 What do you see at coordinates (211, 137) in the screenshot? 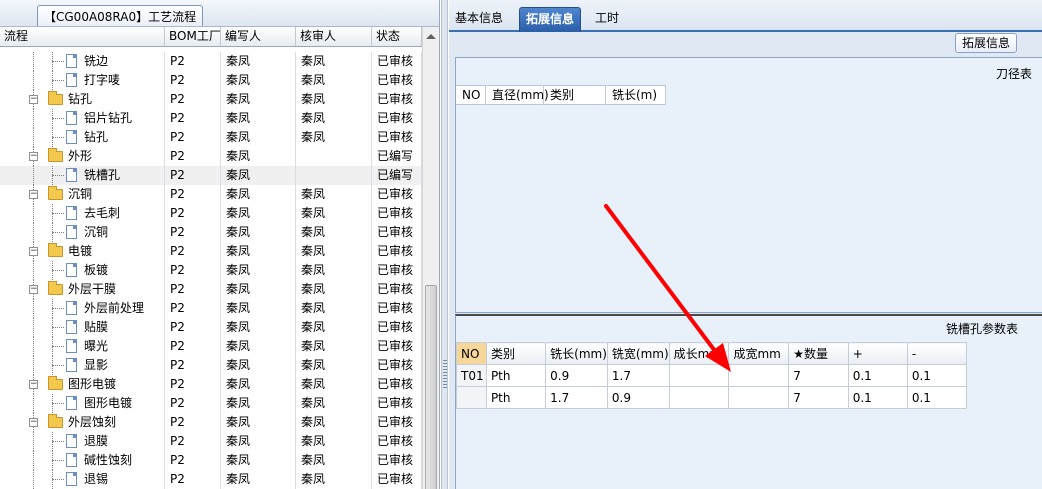
I see `tree-file-row: 钻孔 P2 秦凤 秦凤 已审核` at bounding box center [211, 137].